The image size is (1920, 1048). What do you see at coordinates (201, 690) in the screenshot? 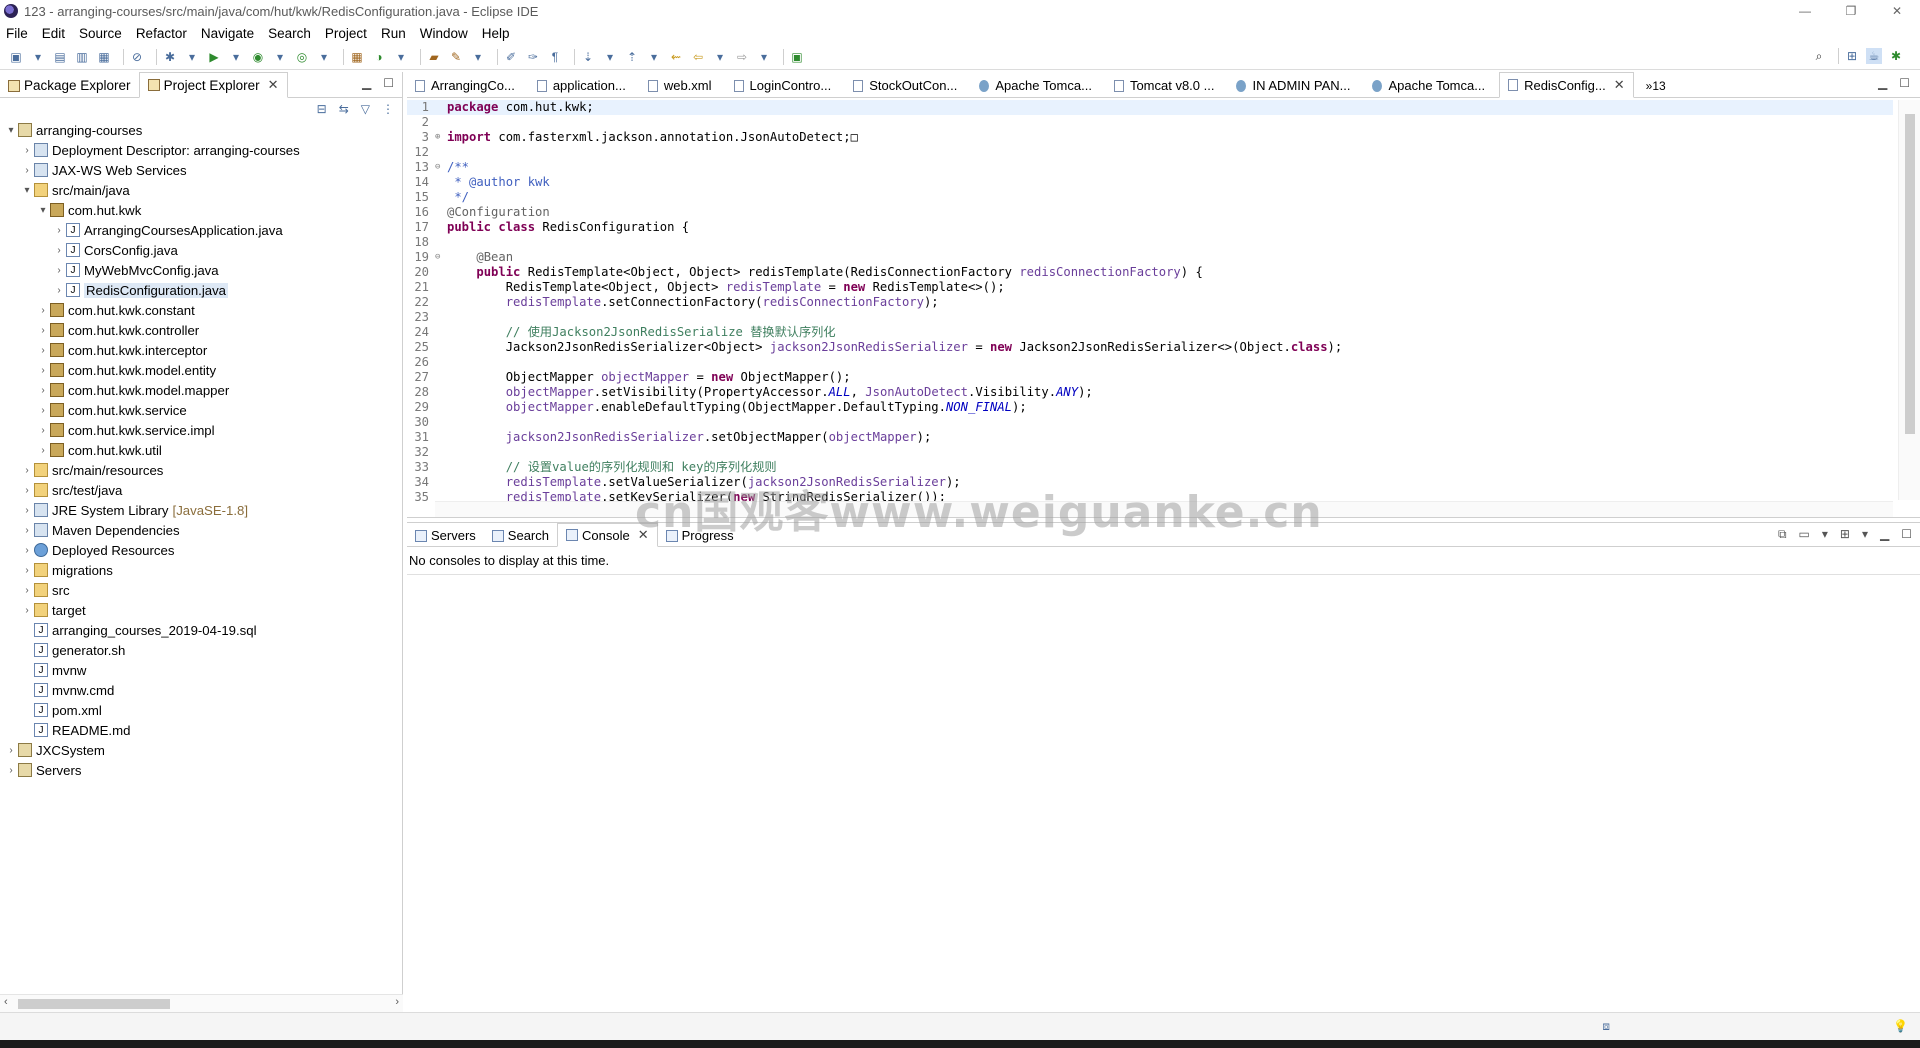
I see `tree-item: Jmvnw.cmd` at bounding box center [201, 690].